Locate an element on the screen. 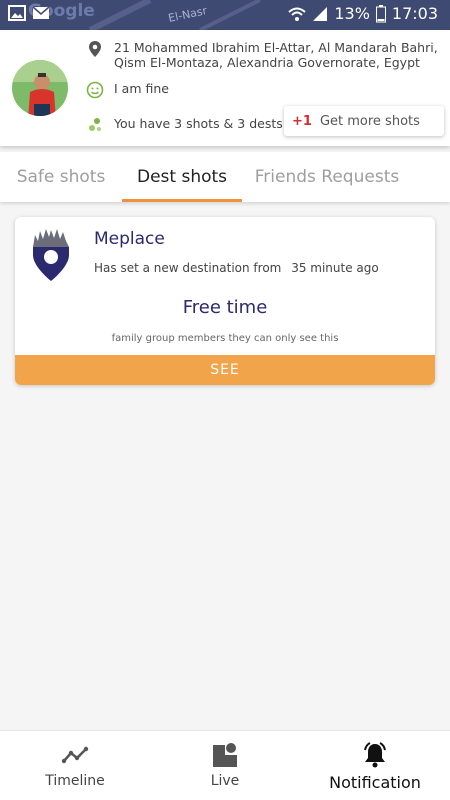 The image size is (450, 800). tab-label: Friends Requests is located at coordinates (327, 177).